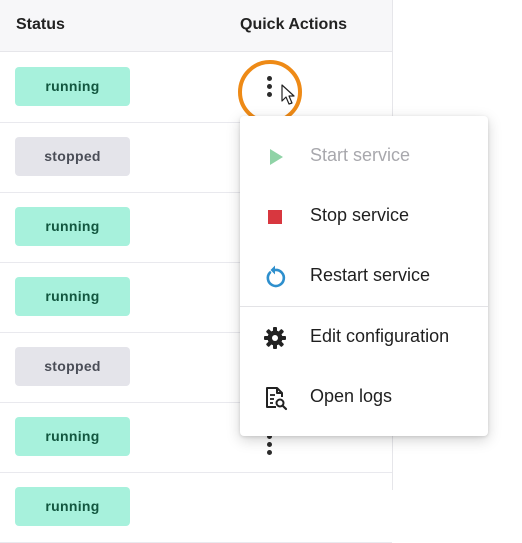 This screenshot has height=543, width=522. Describe the element at coordinates (196, 26) in the screenshot. I see `table-header: Status Quick Actions` at that location.